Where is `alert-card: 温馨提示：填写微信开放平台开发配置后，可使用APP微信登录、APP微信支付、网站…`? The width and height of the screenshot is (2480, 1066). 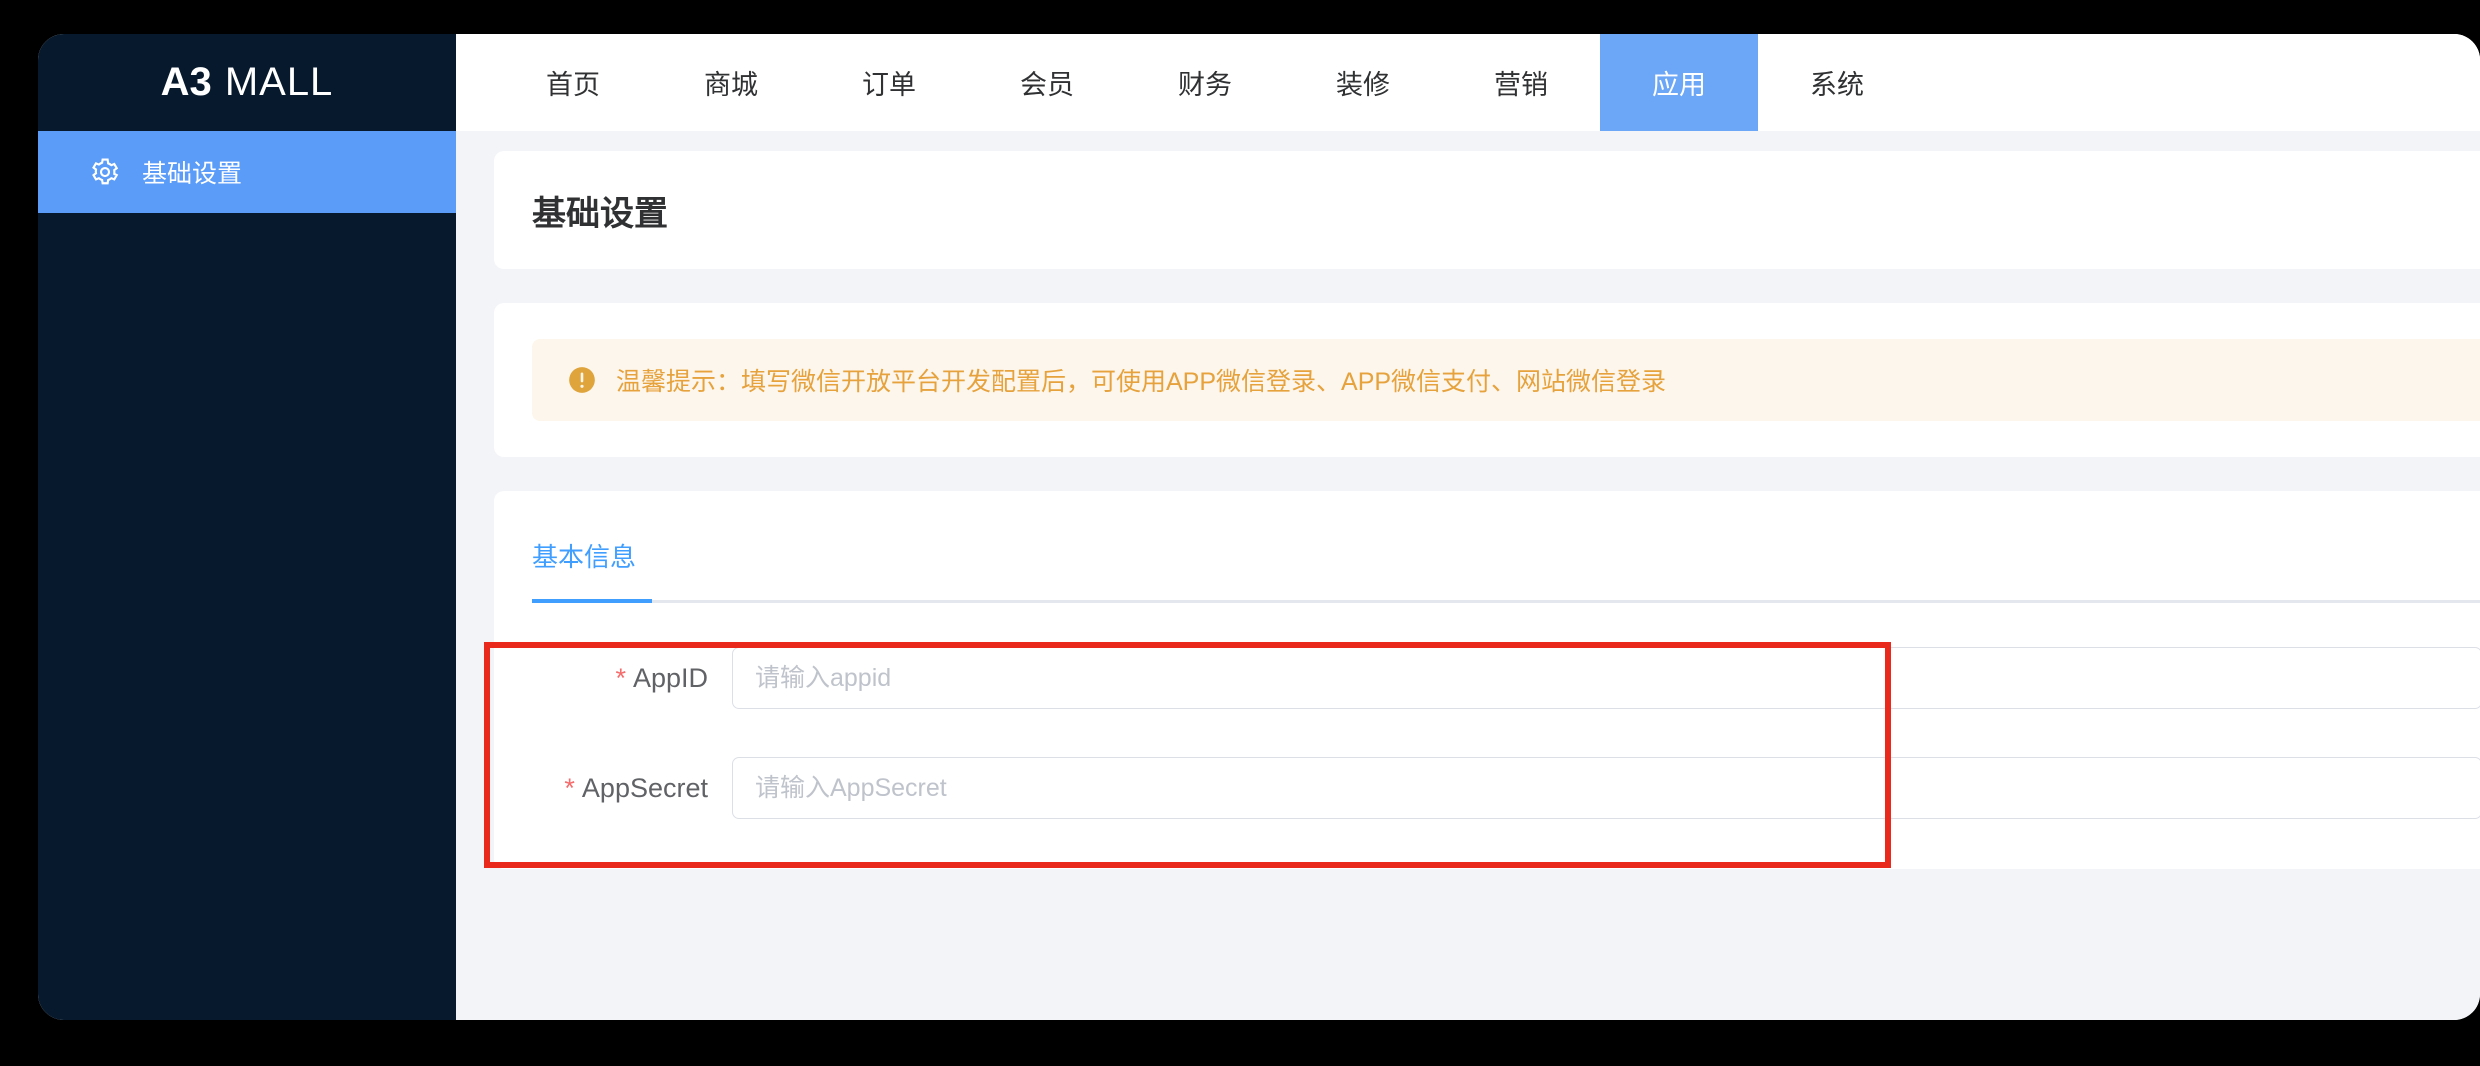
alert-card: 温馨提示：填写微信开放平台开发配置后，可使用APP微信登录、APP微信支付、网站… is located at coordinates (1487, 380).